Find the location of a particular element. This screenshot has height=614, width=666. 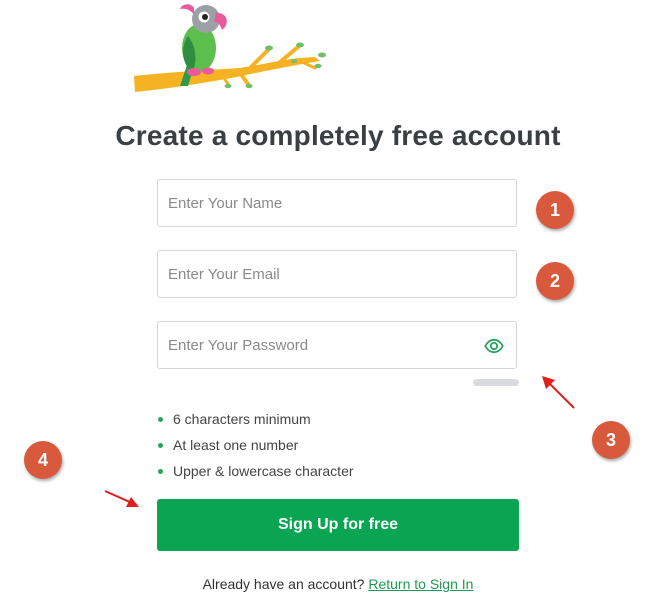

email-field-box is located at coordinates (337, 274).